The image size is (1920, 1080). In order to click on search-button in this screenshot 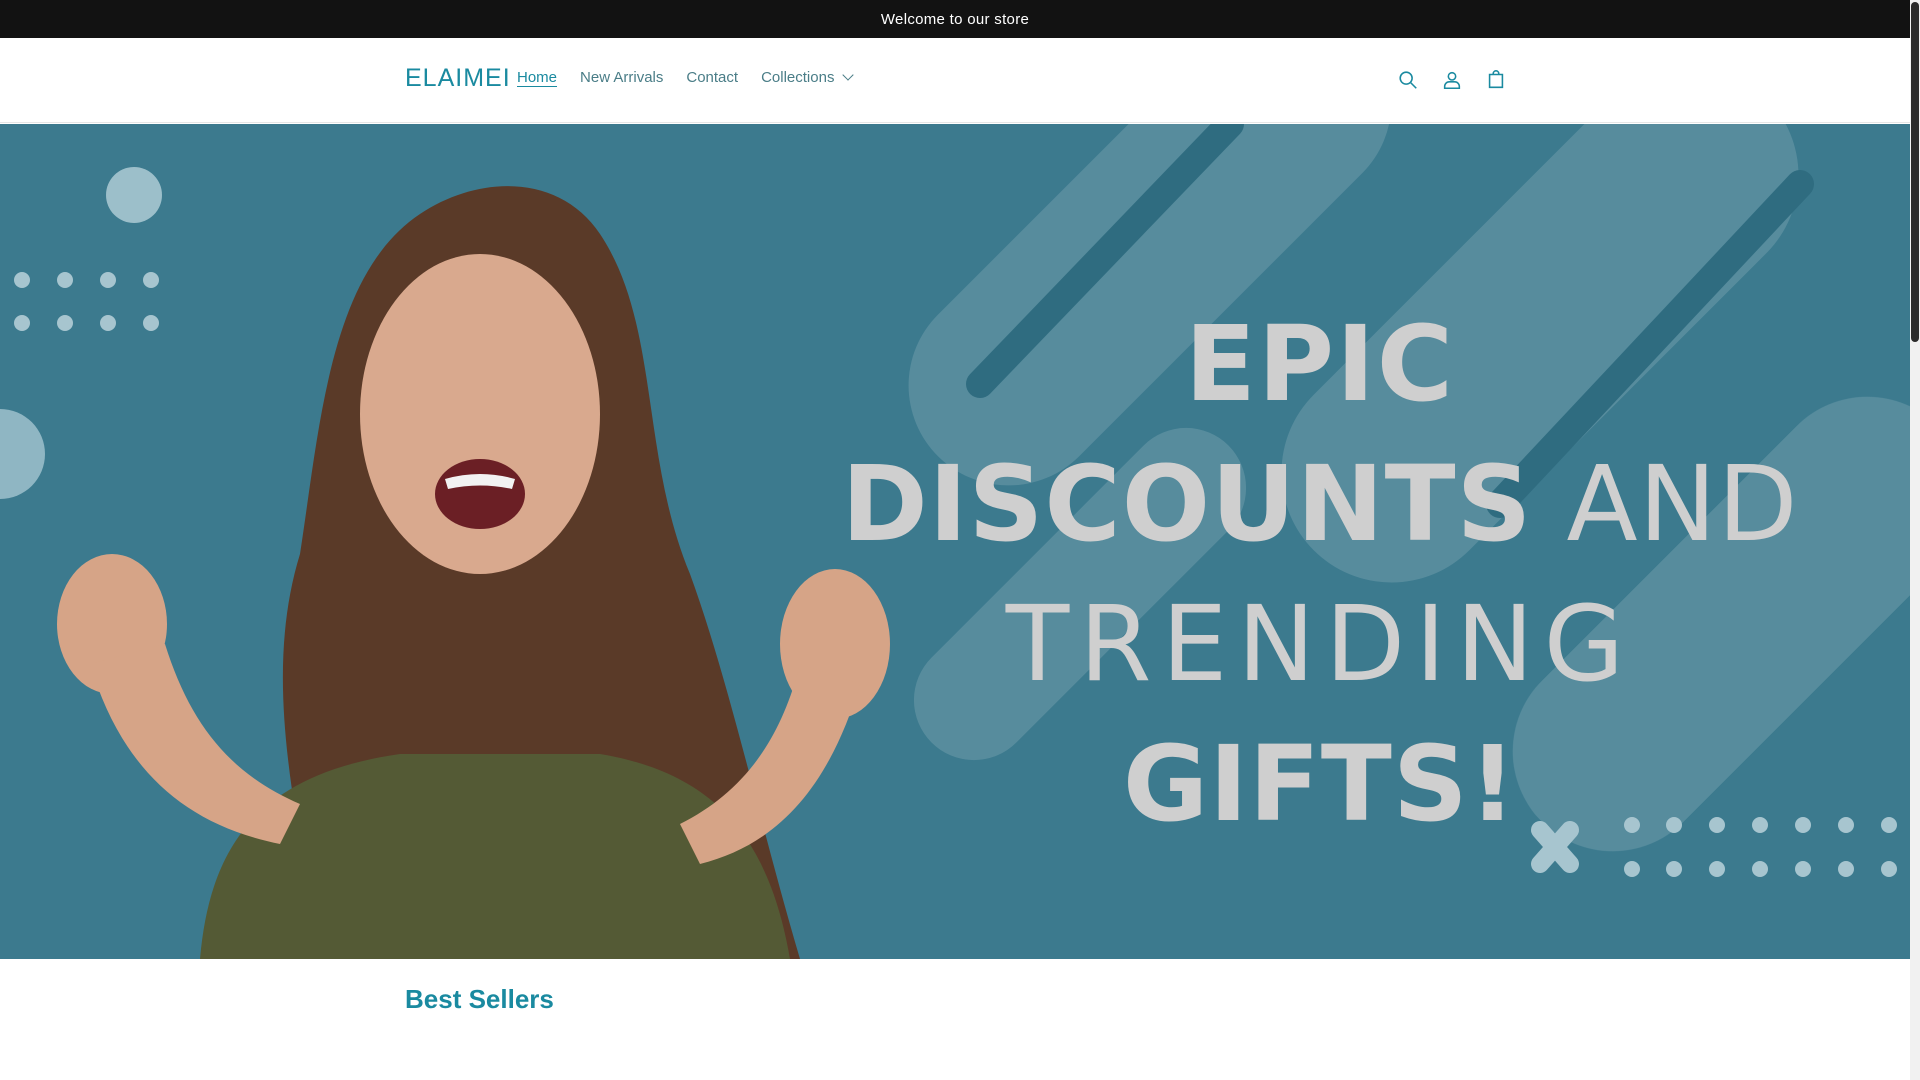, I will do `click(1408, 80)`.